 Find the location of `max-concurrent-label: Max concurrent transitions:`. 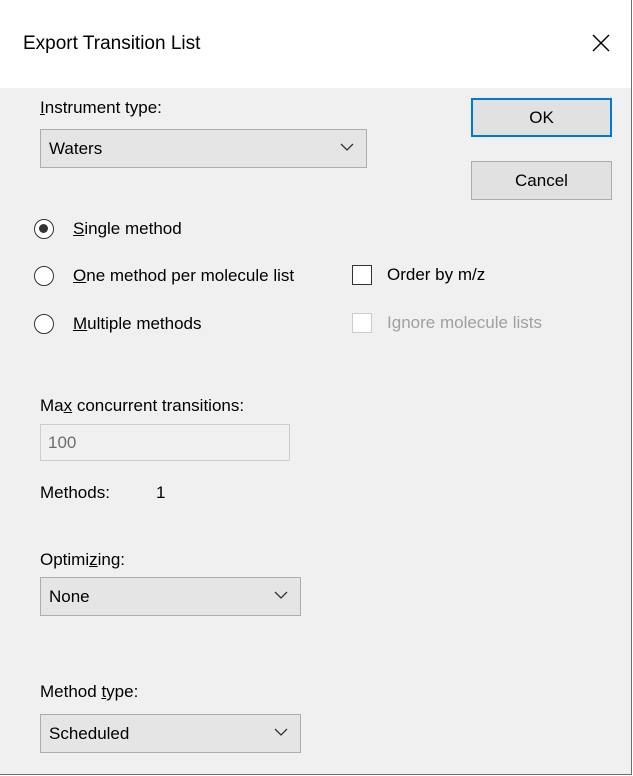

max-concurrent-label: Max concurrent transitions: is located at coordinates (142, 405).